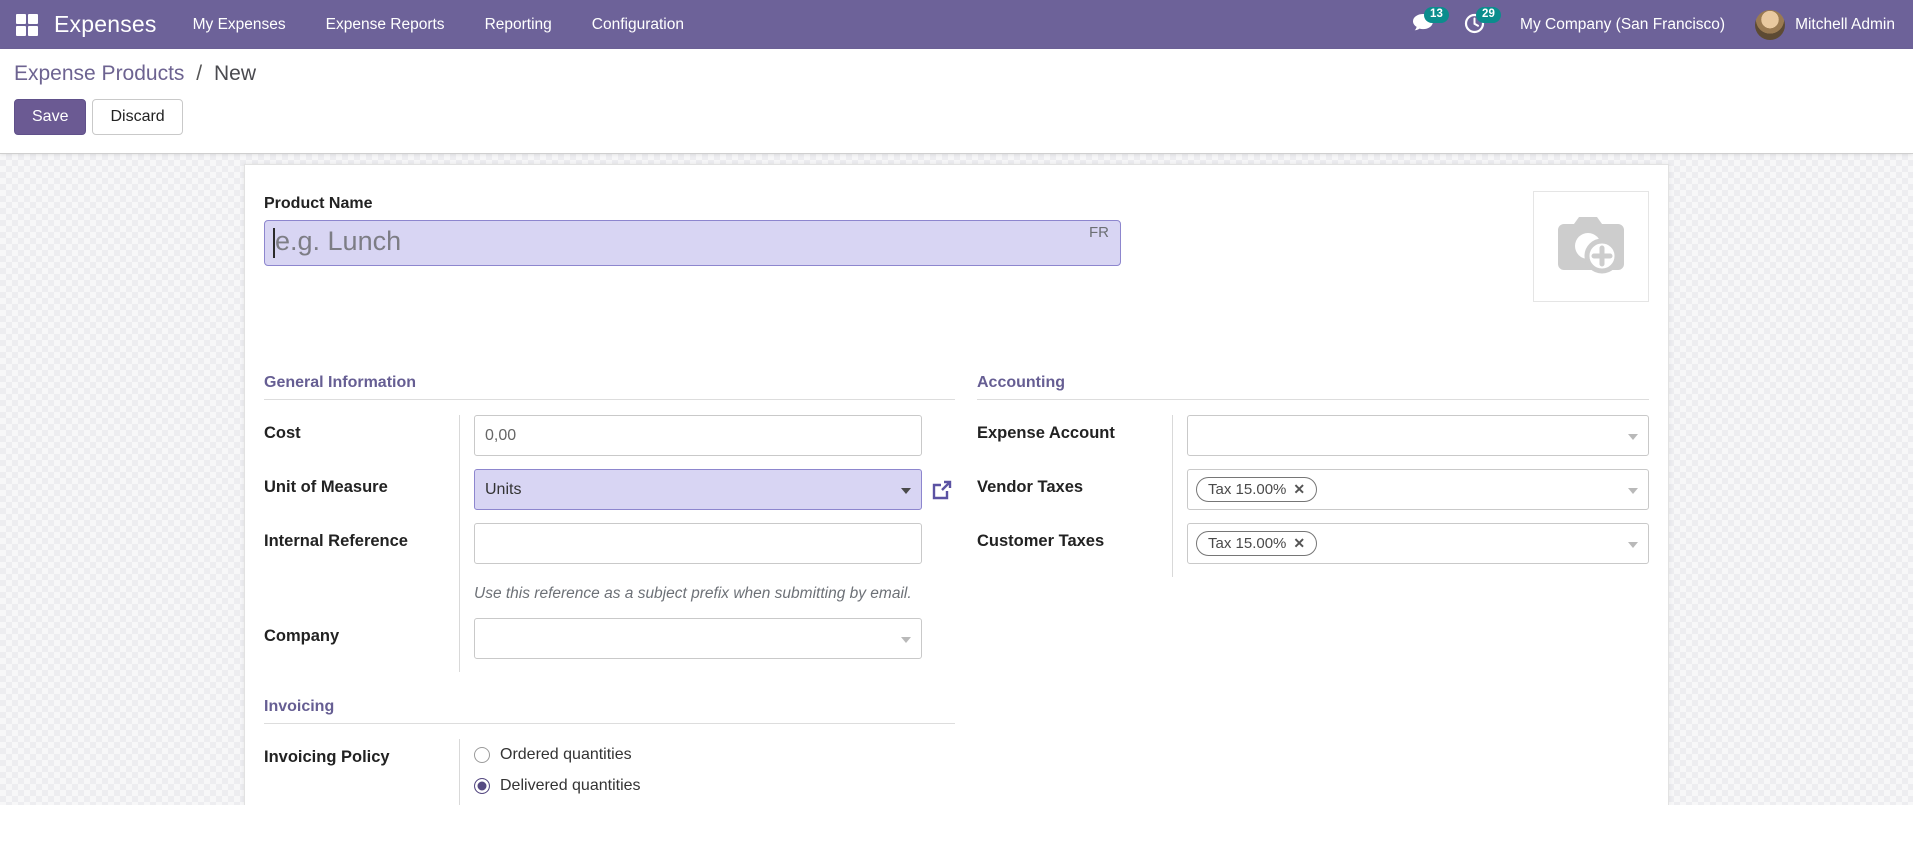 This screenshot has height=861, width=1913. Describe the element at coordinates (503, 489) in the screenshot. I see `unit-of-measure-value: Units` at that location.